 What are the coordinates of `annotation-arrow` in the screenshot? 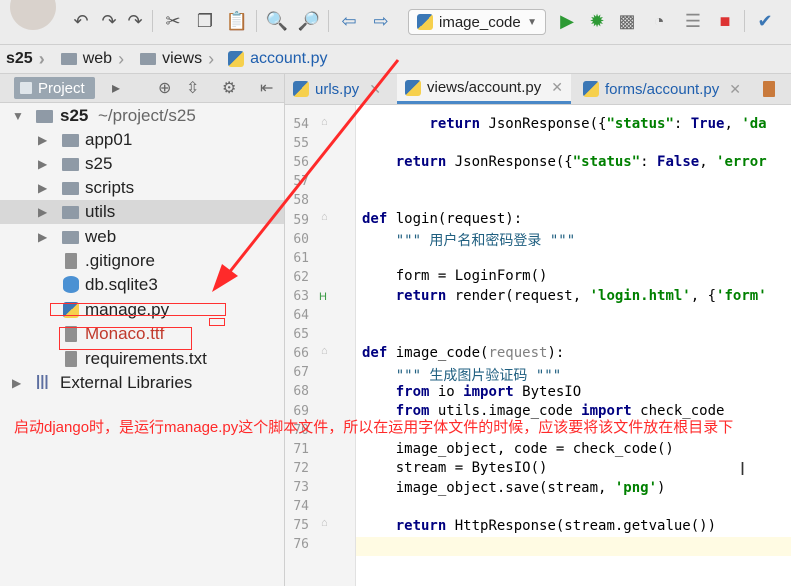 It's located at (306, 175).